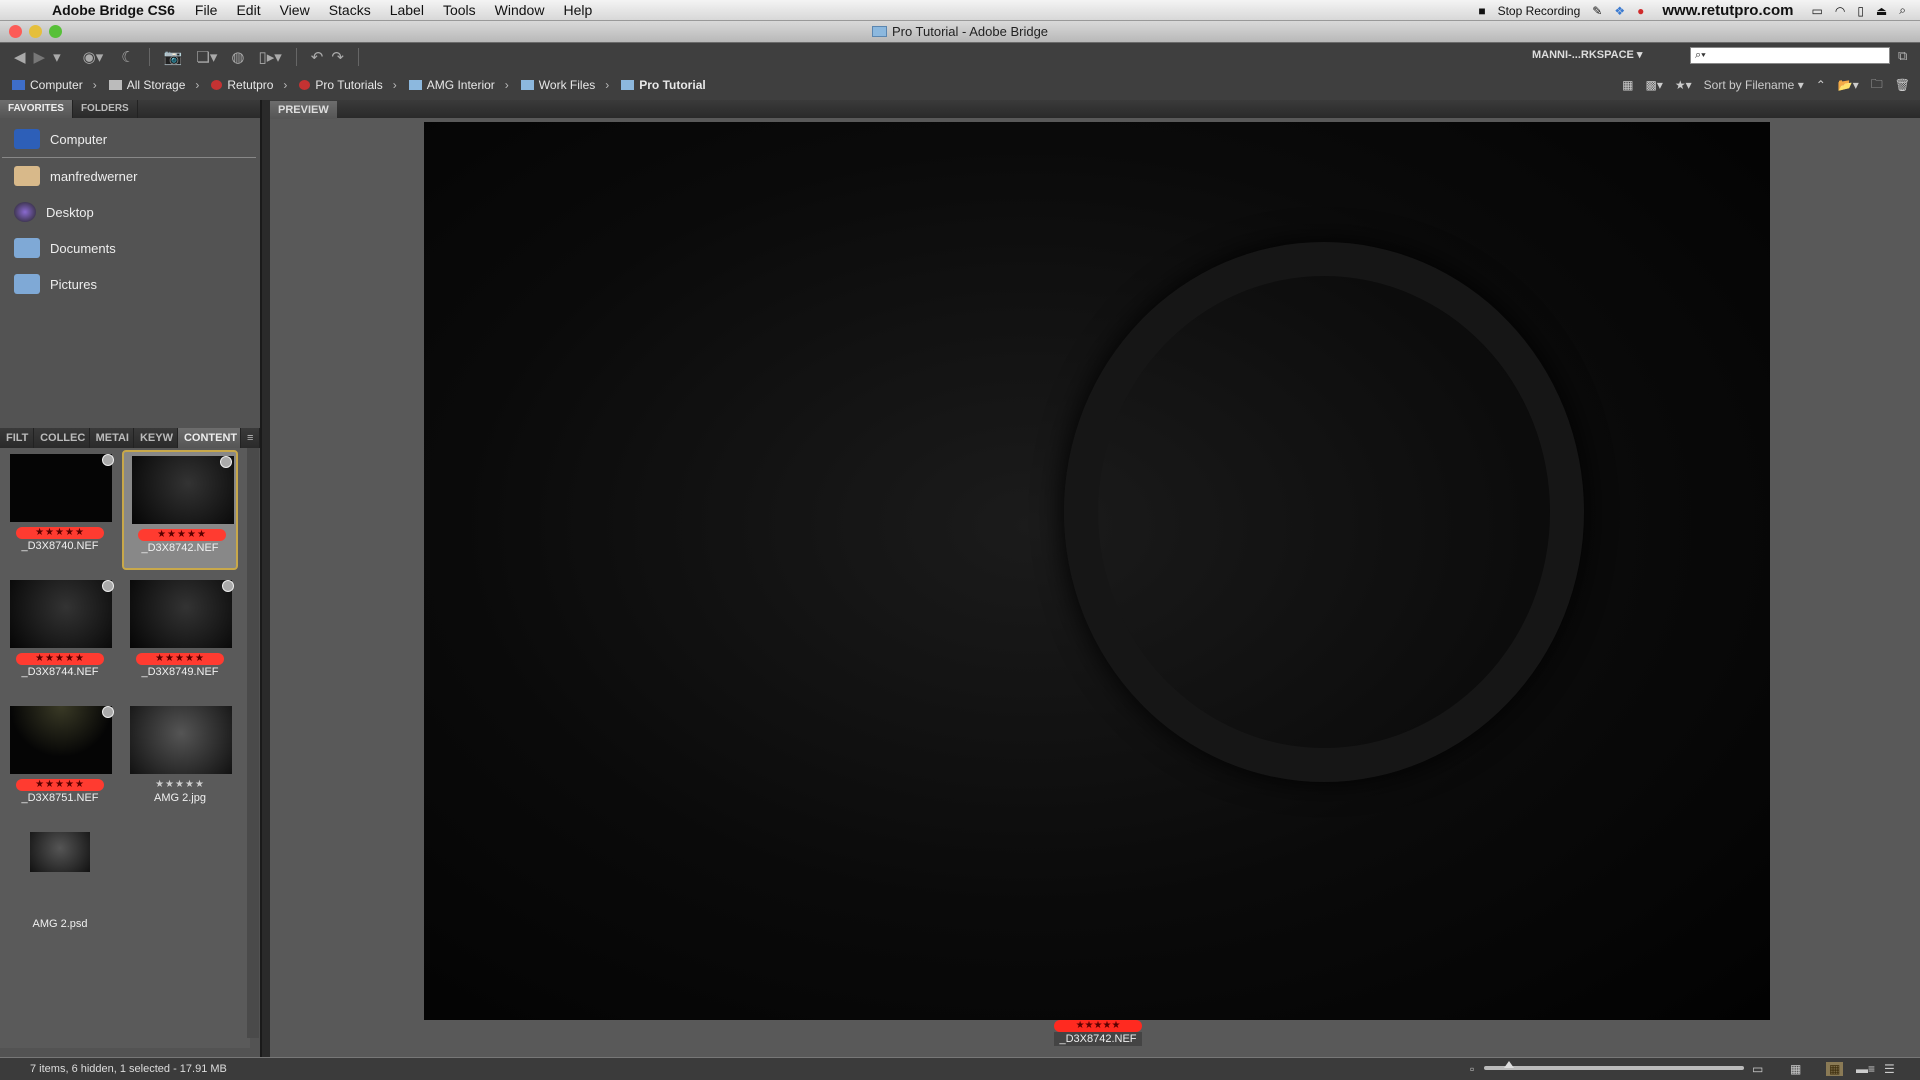 The height and width of the screenshot is (1080, 1920). I want to click on menu-window: Window, so click(520, 10).